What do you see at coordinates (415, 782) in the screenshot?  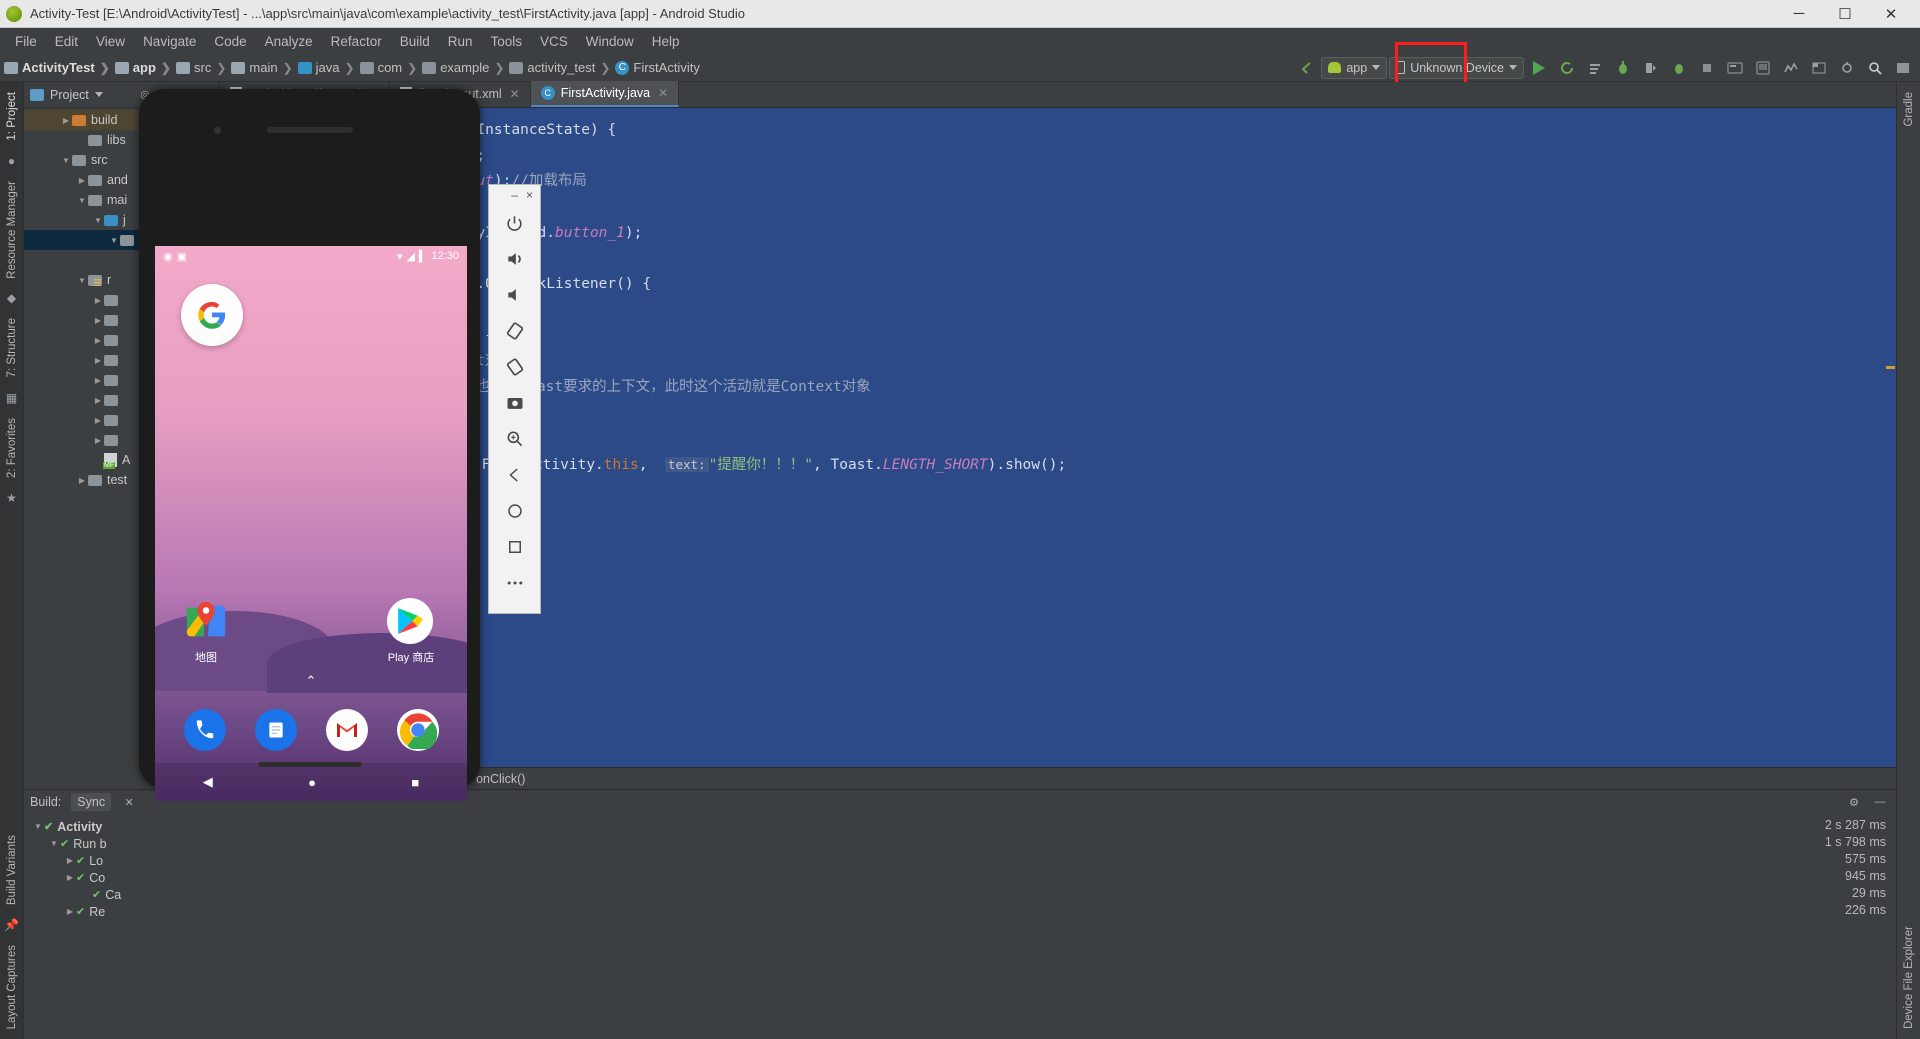 I see `nav-recents-icon: ■` at bounding box center [415, 782].